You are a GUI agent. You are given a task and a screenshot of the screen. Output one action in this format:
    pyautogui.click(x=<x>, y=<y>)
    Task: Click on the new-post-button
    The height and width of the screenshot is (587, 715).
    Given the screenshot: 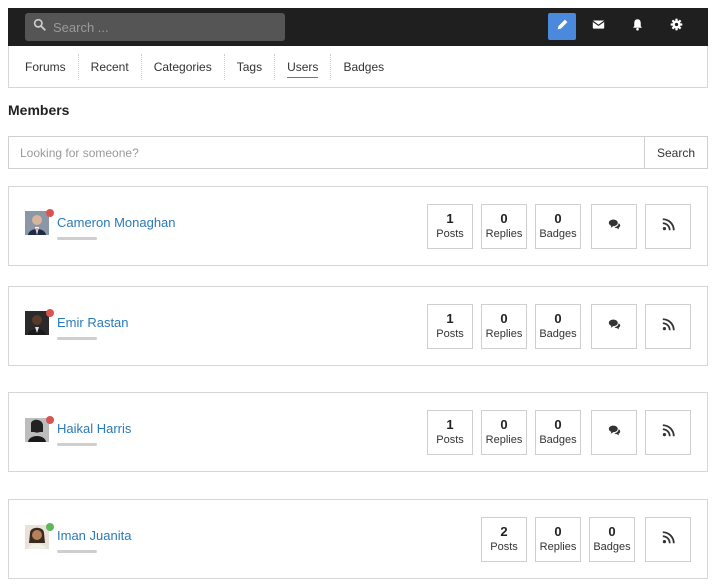 What is the action you would take?
    pyautogui.click(x=562, y=26)
    